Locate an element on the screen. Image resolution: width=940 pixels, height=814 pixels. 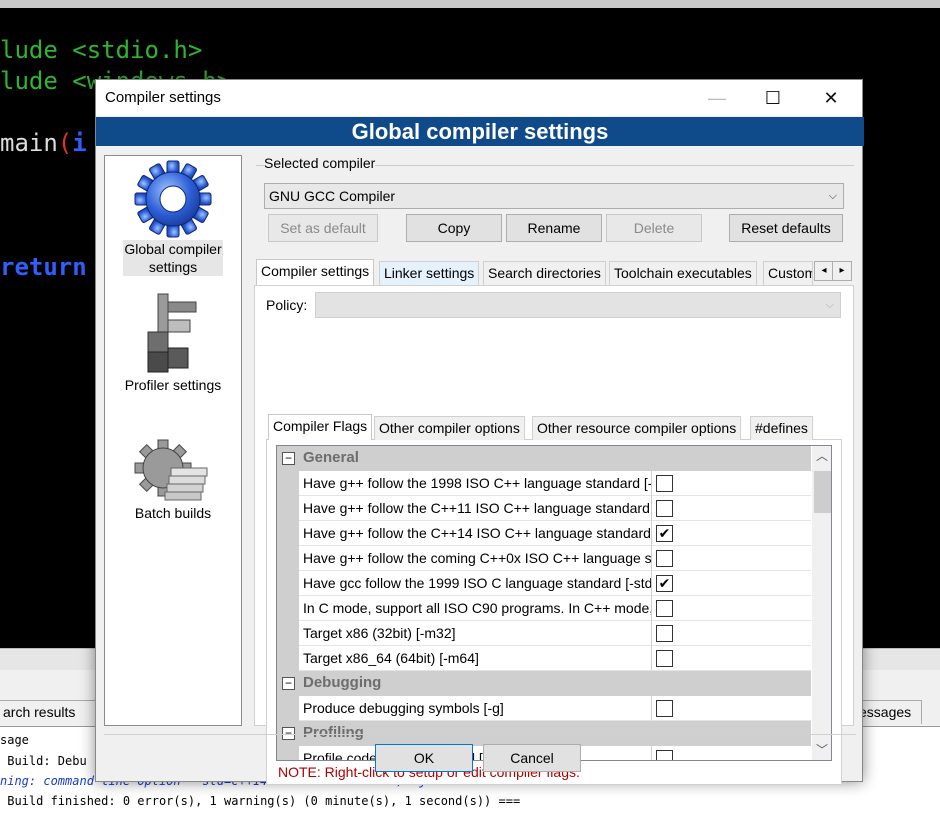
flag-label: Profile code when executed [-pg] is located at coordinates (475, 753).